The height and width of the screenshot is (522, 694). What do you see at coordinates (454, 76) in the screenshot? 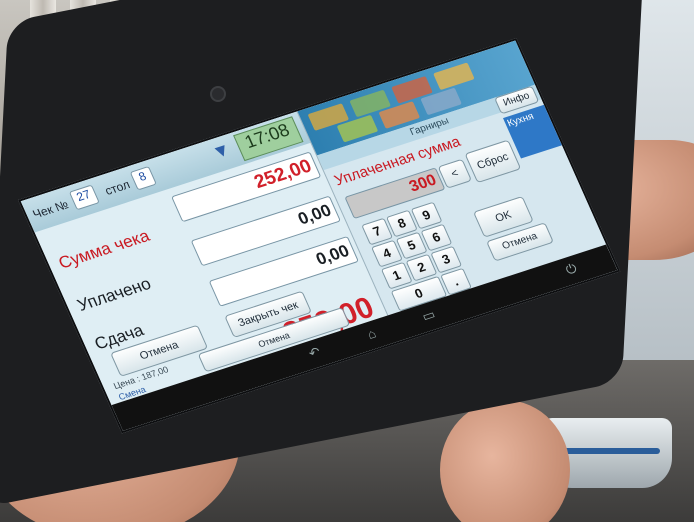
I see `banknote-icon` at bounding box center [454, 76].